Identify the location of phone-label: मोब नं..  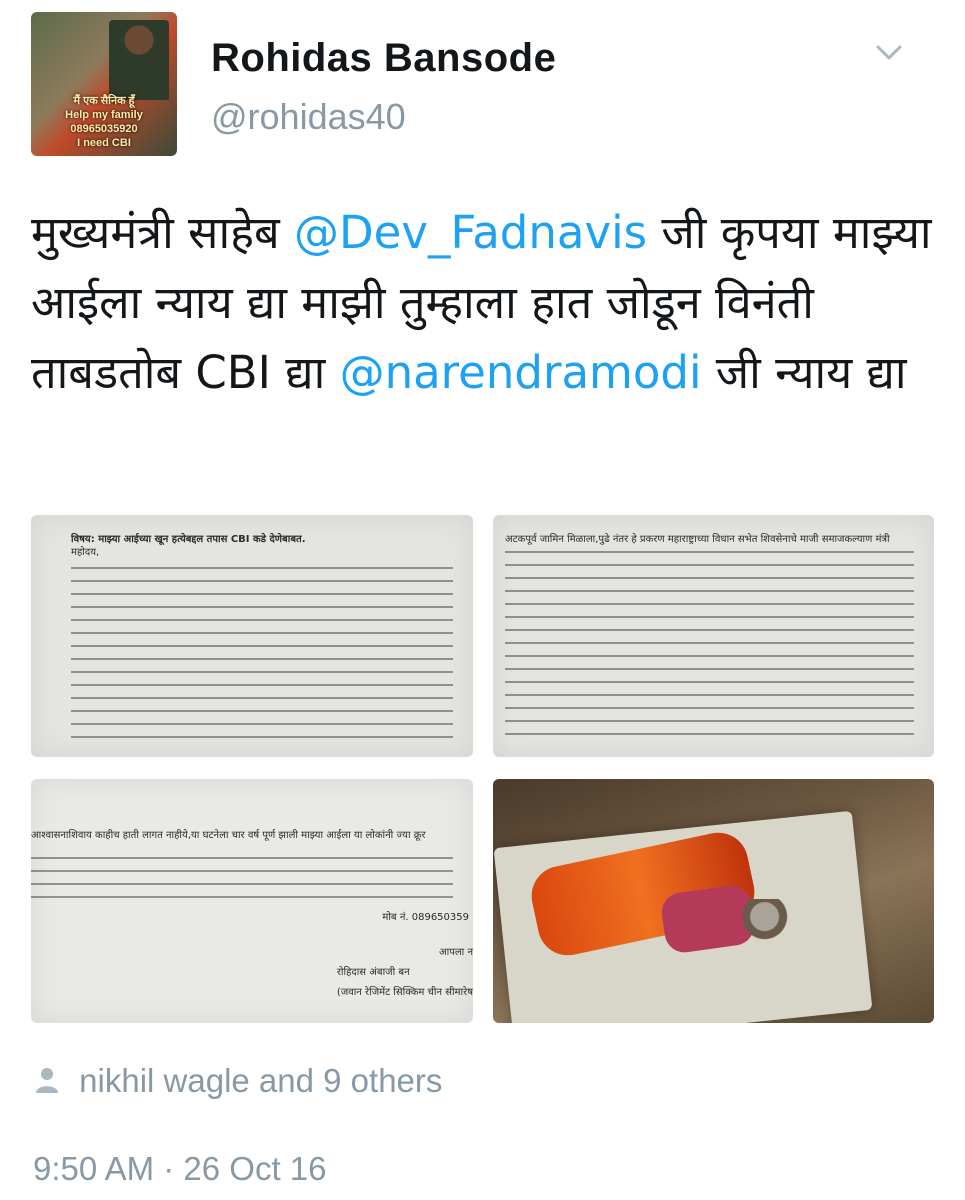
(395, 917).